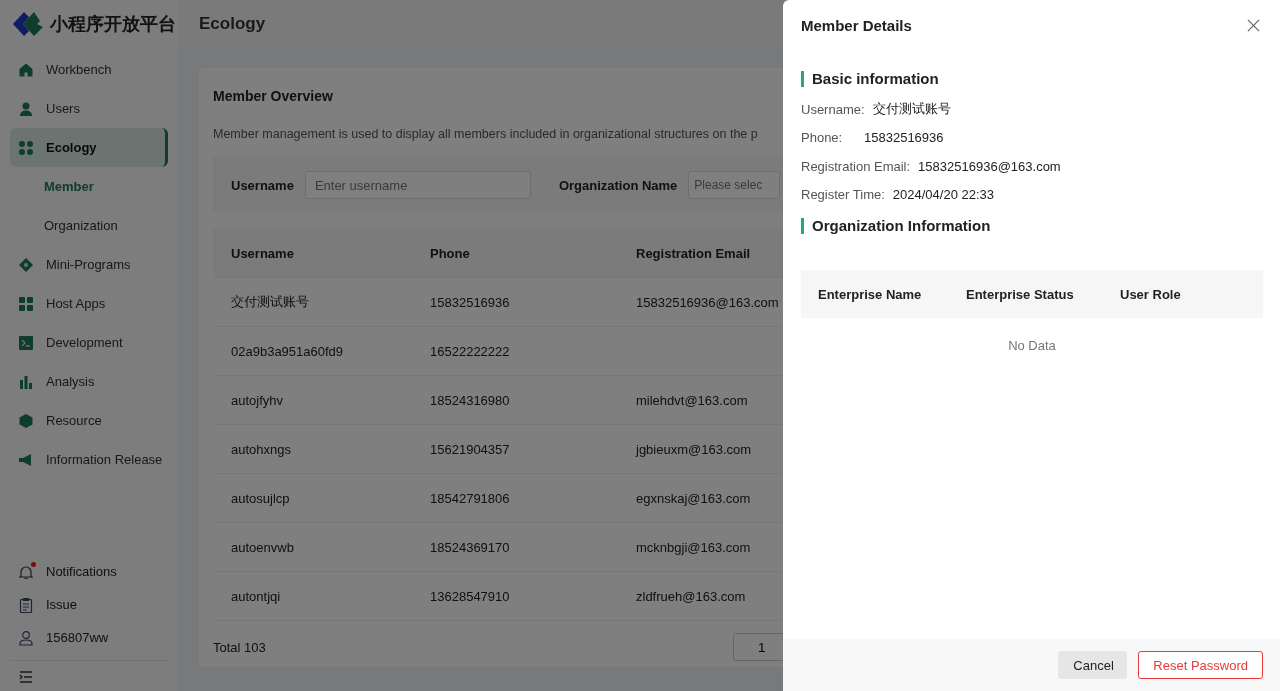 The width and height of the screenshot is (1280, 691). I want to click on sidebar-footer-item: Notifications, so click(89, 571).